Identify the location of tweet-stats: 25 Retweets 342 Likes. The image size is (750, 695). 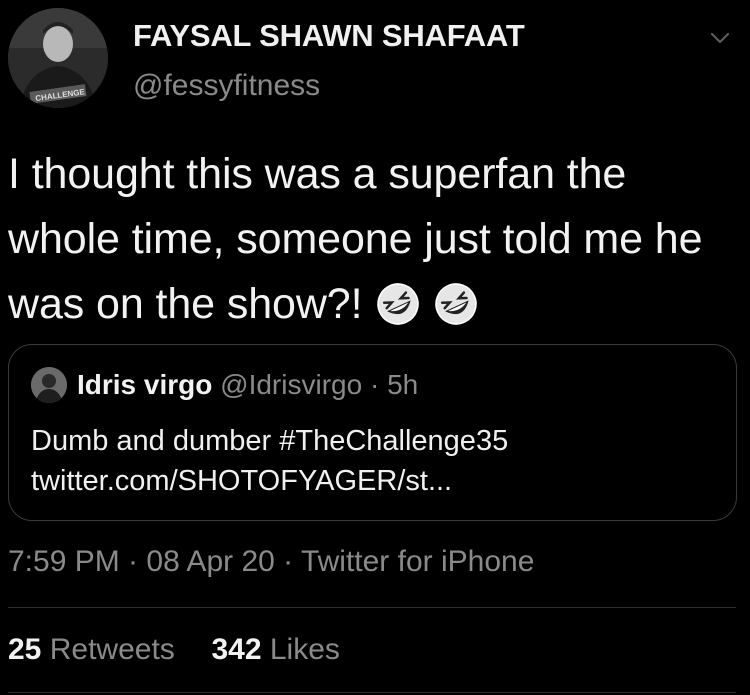
(174, 650).